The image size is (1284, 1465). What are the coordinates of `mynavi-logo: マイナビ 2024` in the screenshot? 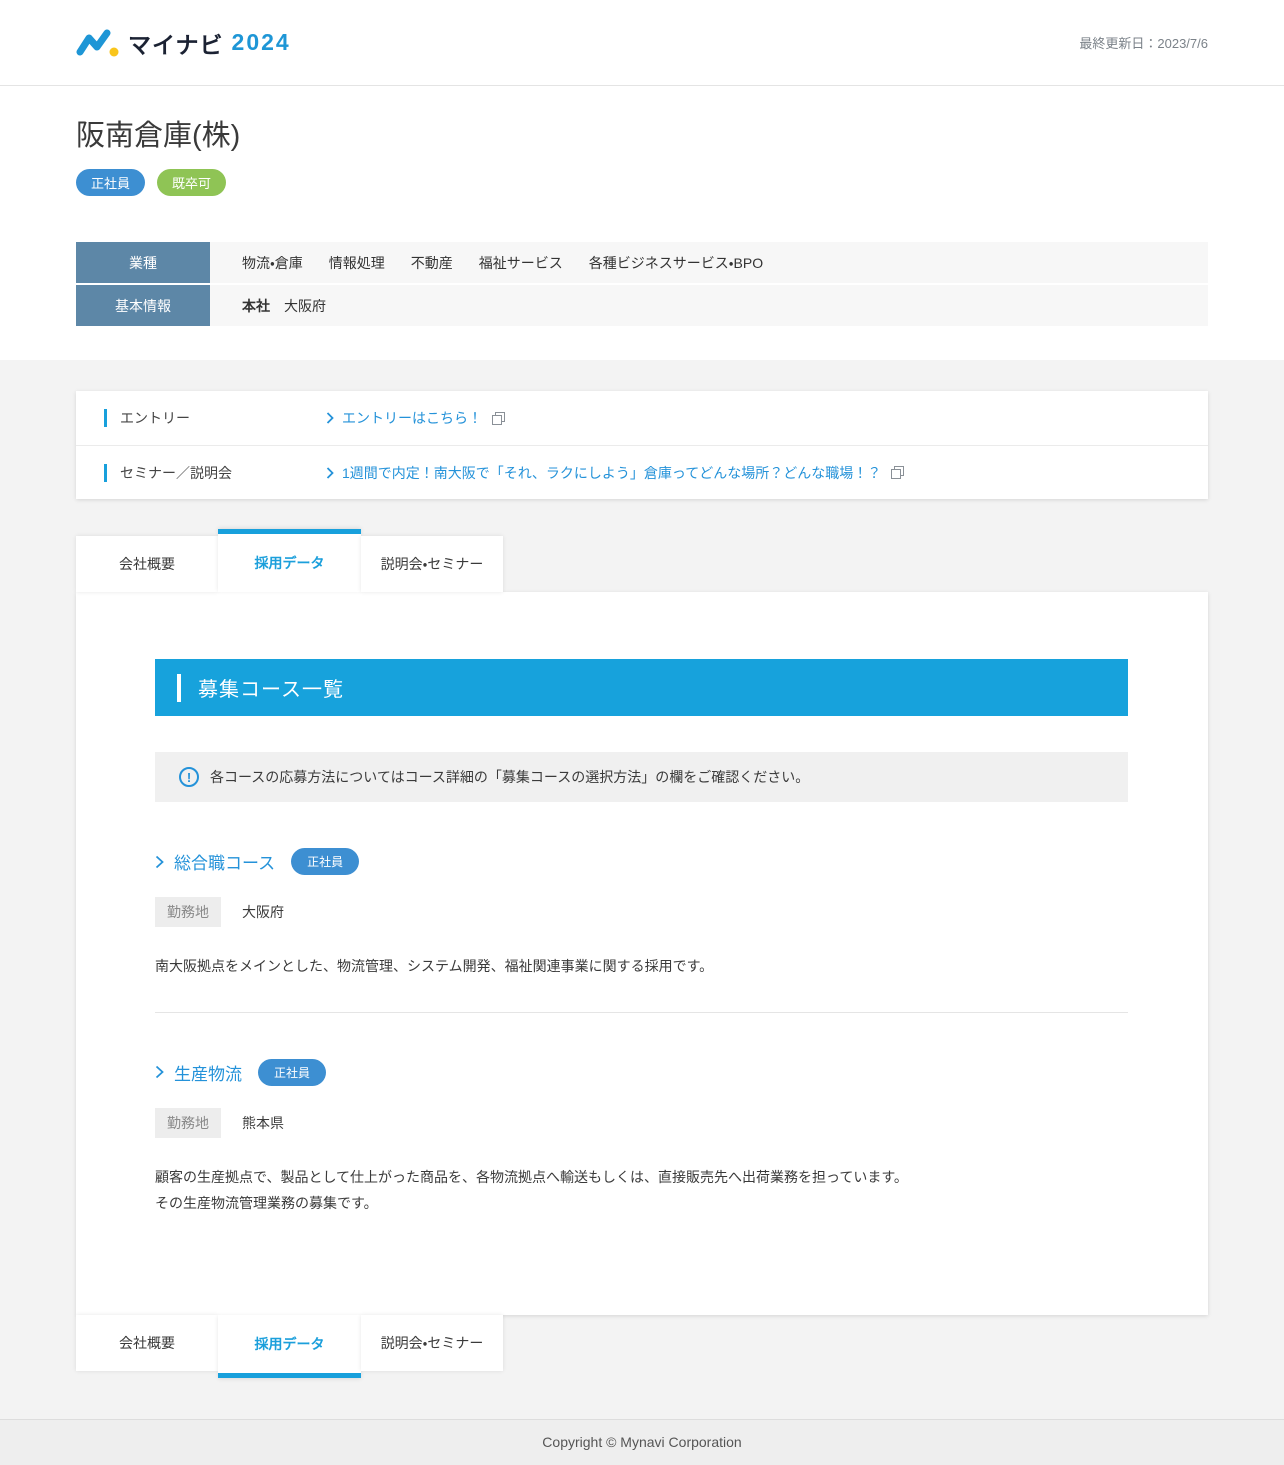 It's located at (183, 43).